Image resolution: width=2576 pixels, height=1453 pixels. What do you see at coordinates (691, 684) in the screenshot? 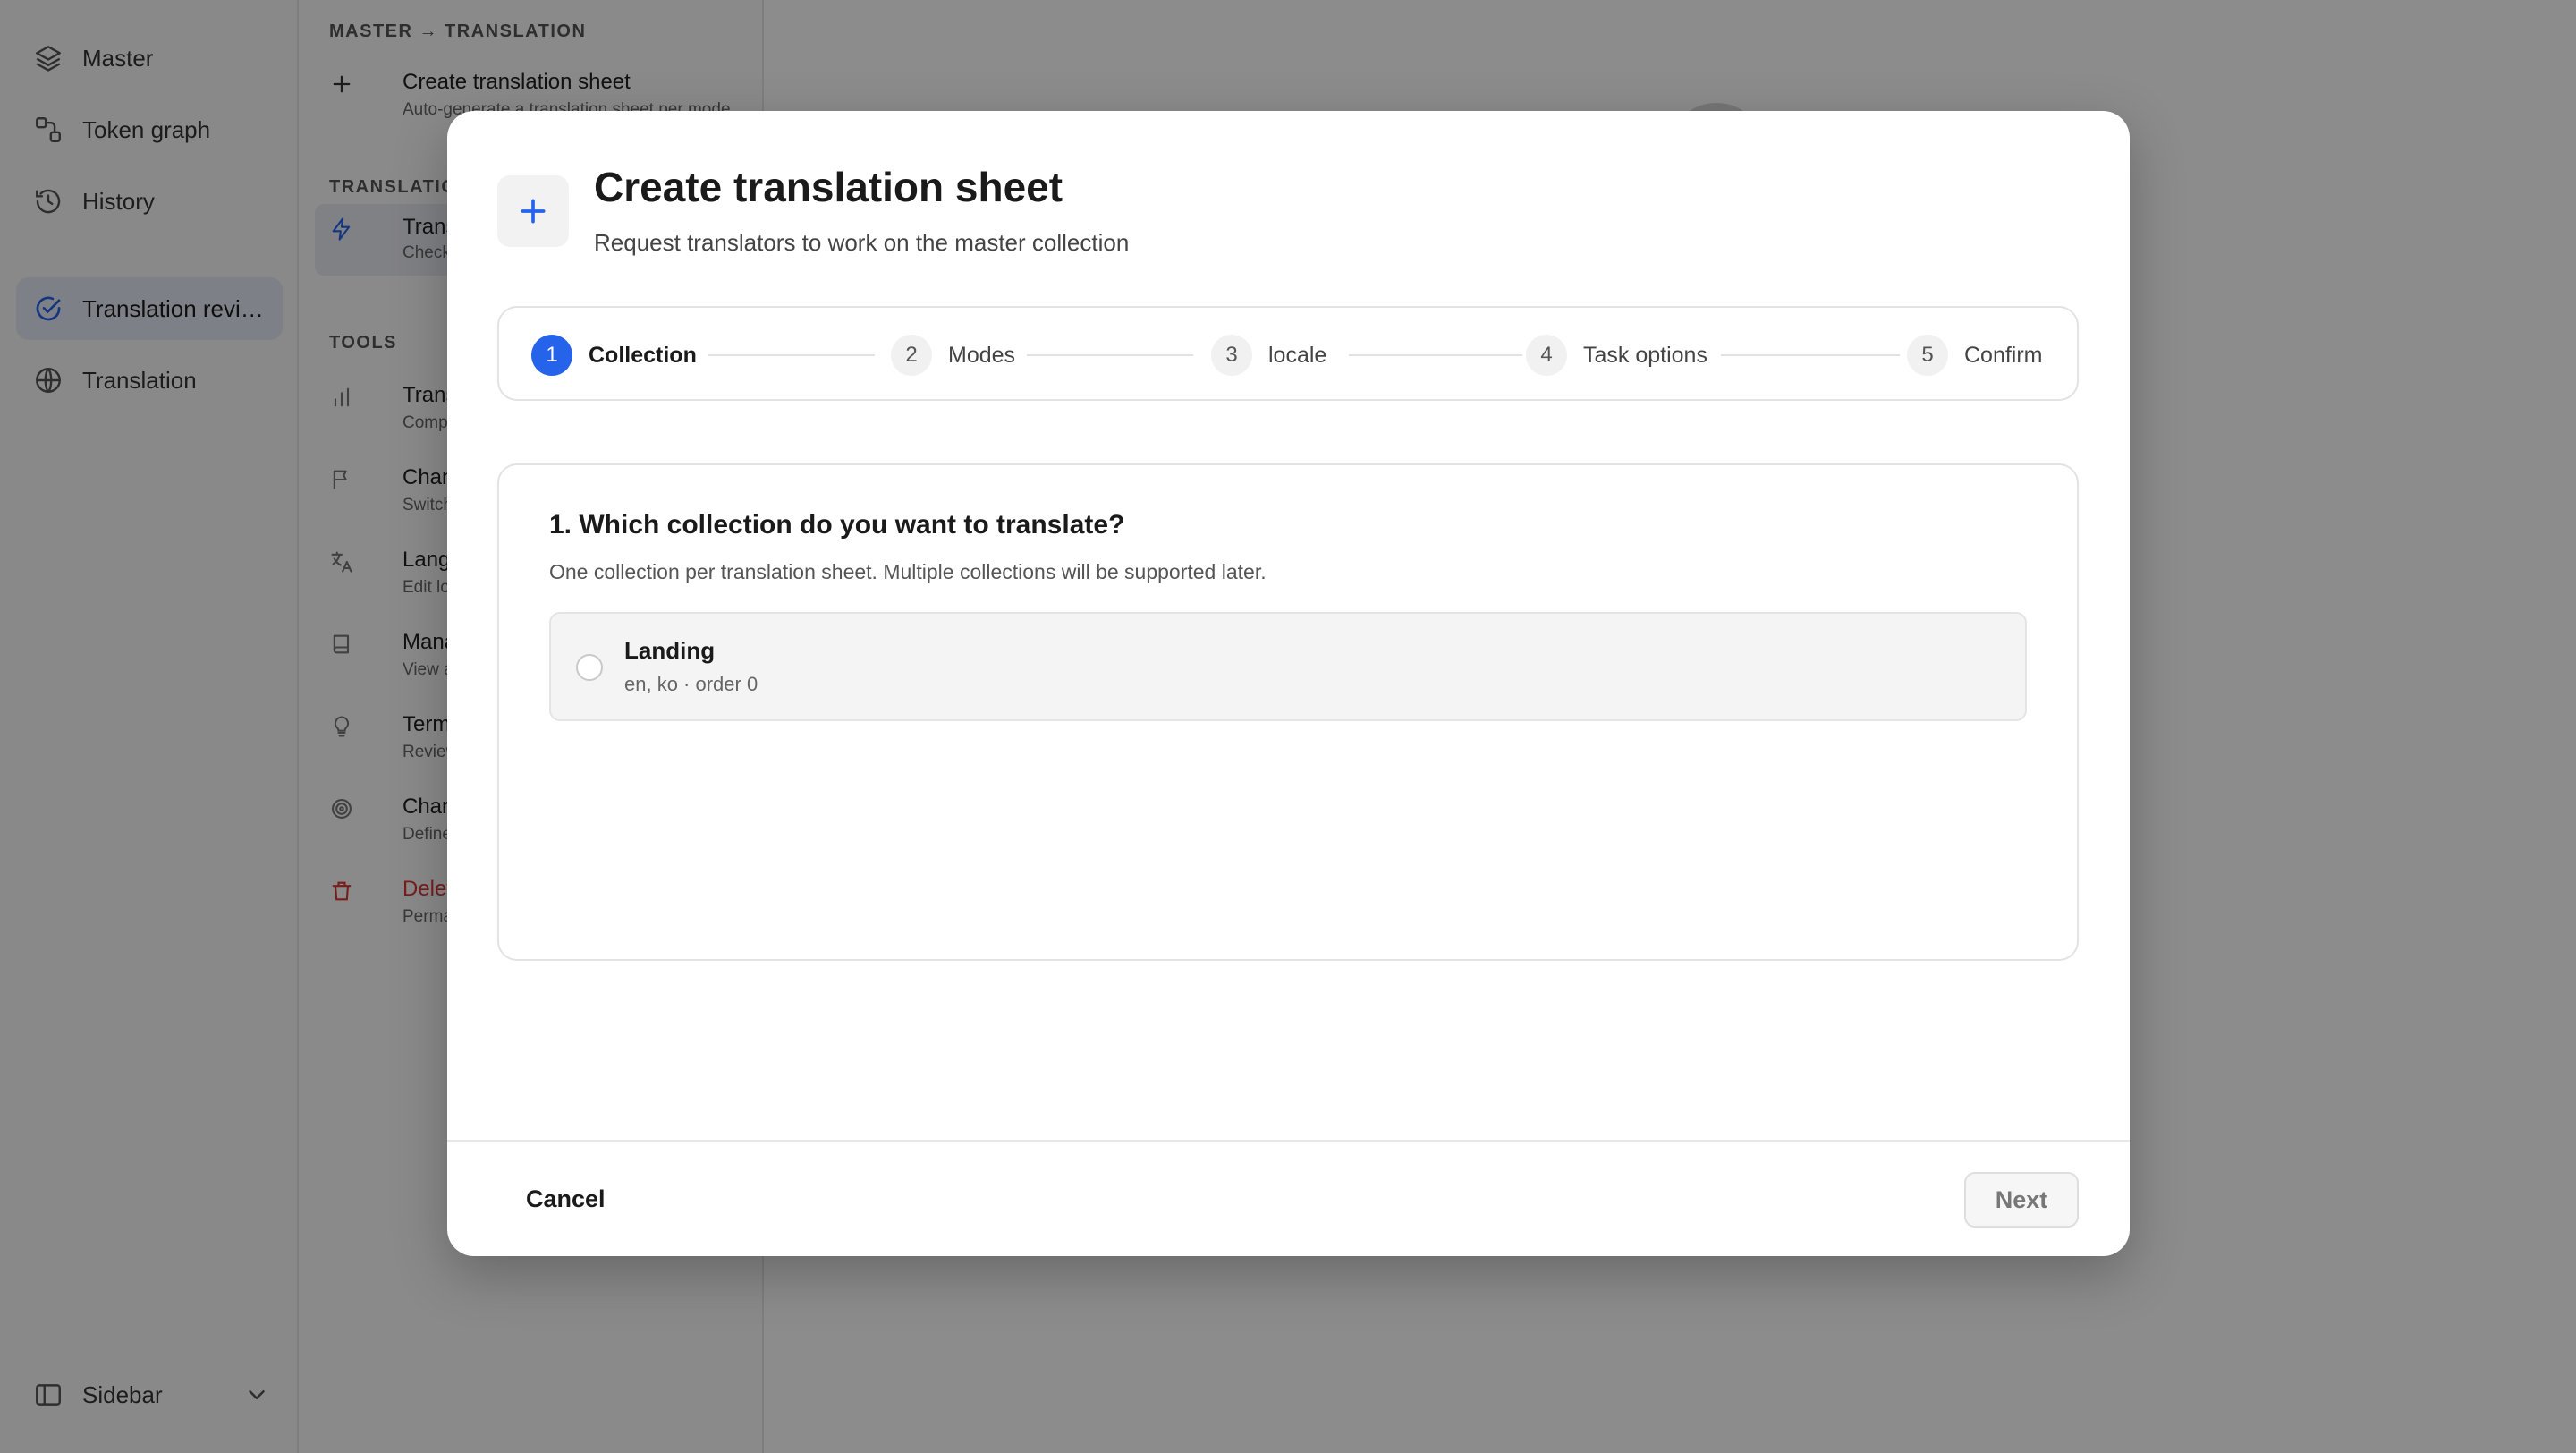
I see `collection-meta: en, ko · order 0` at bounding box center [691, 684].